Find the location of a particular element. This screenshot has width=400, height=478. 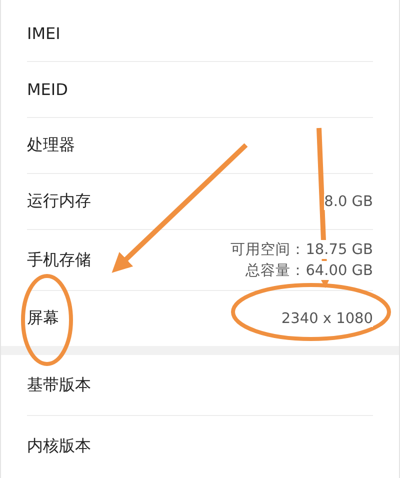

row-value: 总容量：64.00 GB is located at coordinates (309, 270).